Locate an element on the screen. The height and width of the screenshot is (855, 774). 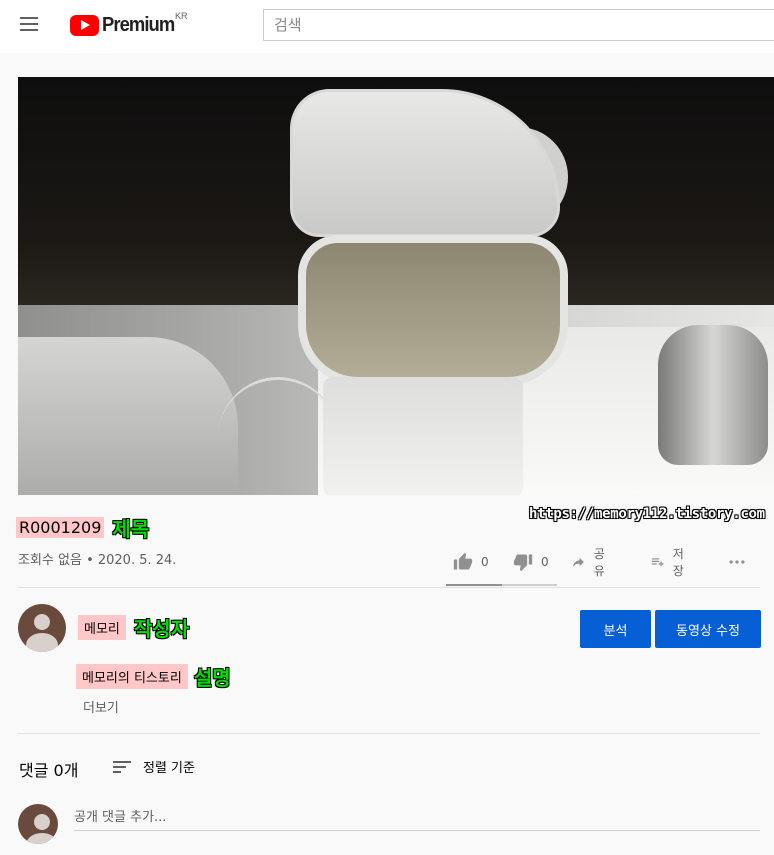
dislike-button: 0 is located at coordinates (531, 562).